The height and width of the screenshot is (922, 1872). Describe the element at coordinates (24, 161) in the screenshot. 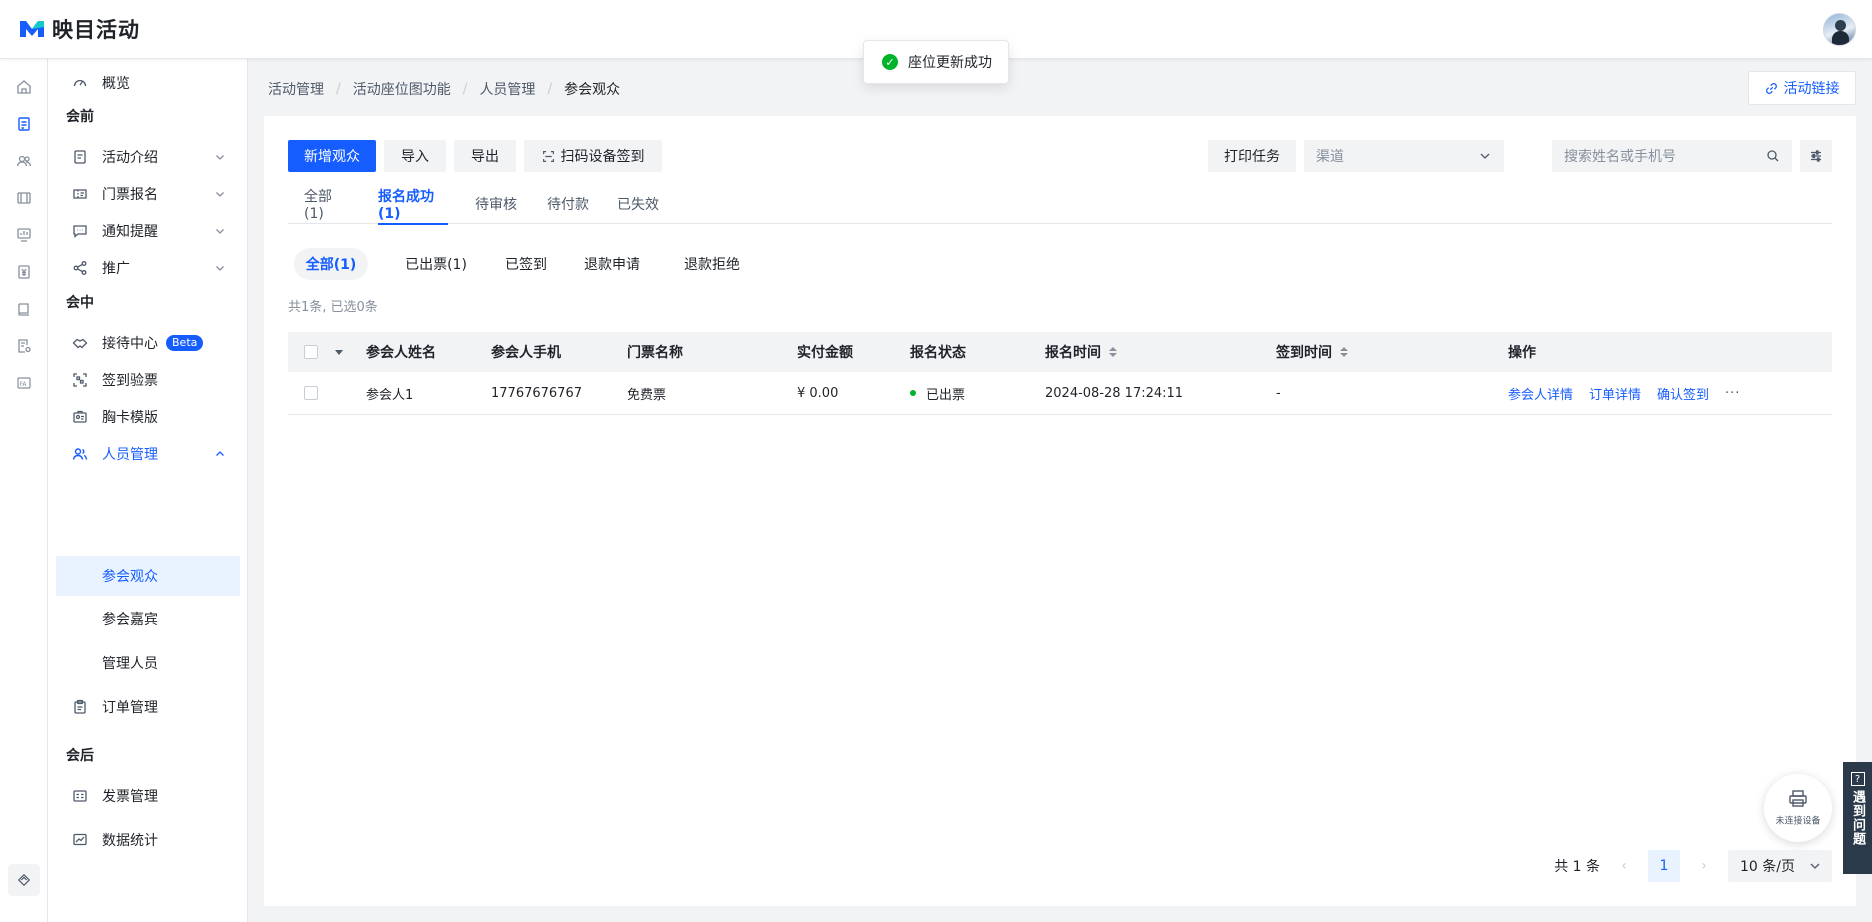

I see `users-icon` at that location.